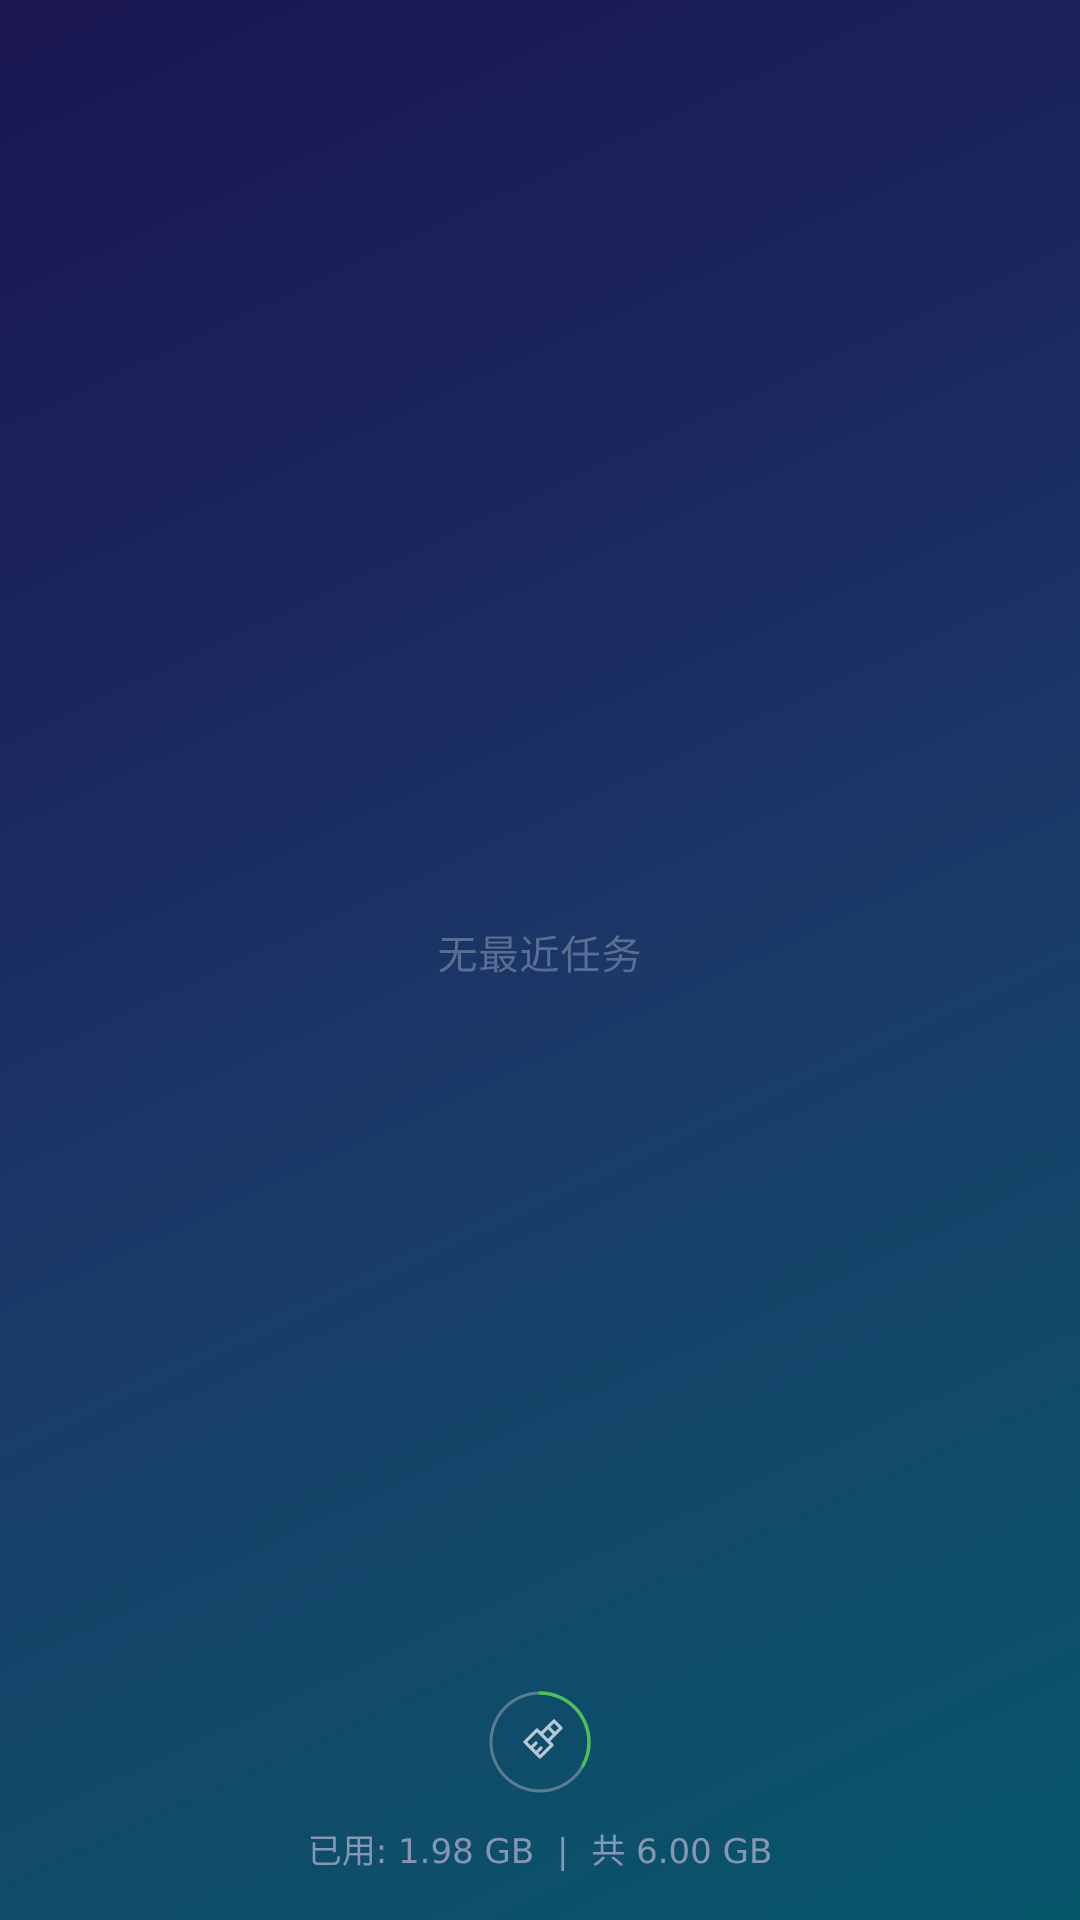  What do you see at coordinates (540, 1852) in the screenshot?
I see `memory-info: 已用: 1.98 GB | 共 6.00 GB` at bounding box center [540, 1852].